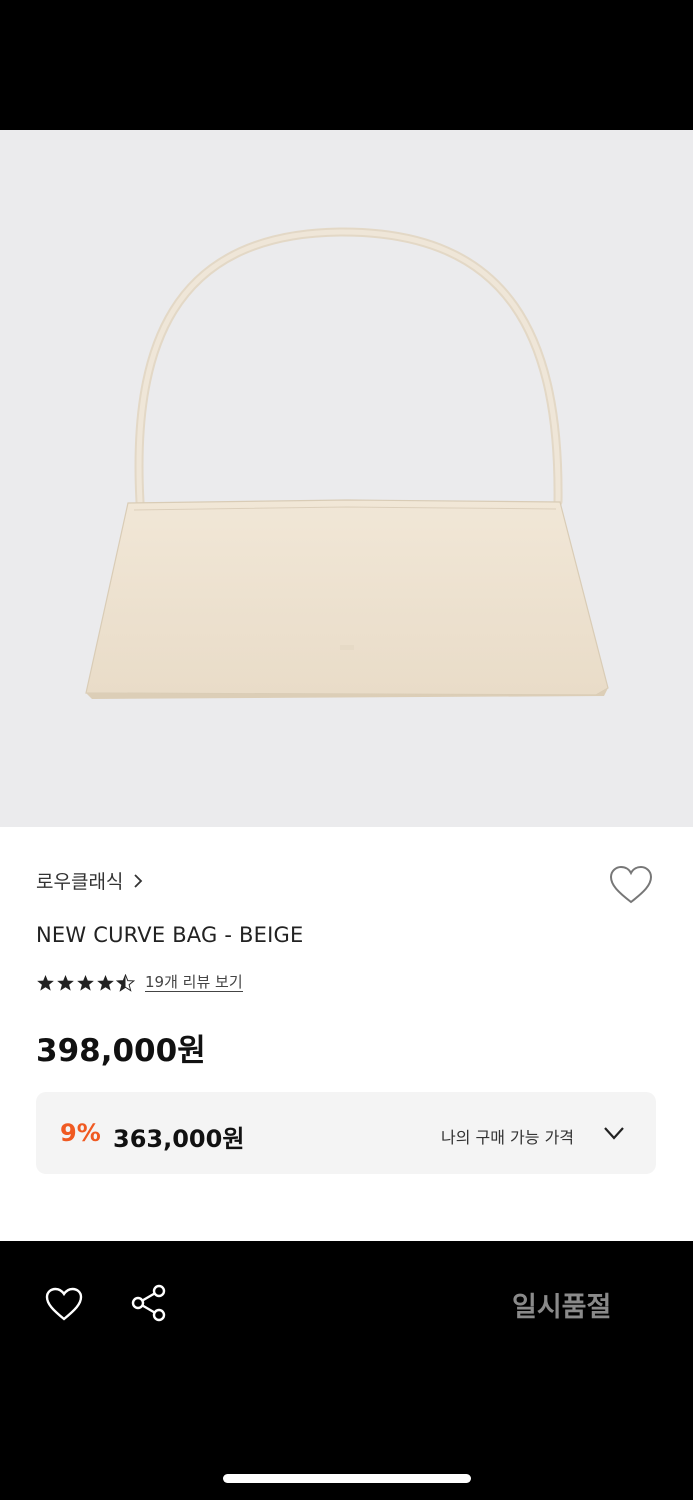  I want to click on rating-row: 19개 리뷰 보기, so click(139, 982).